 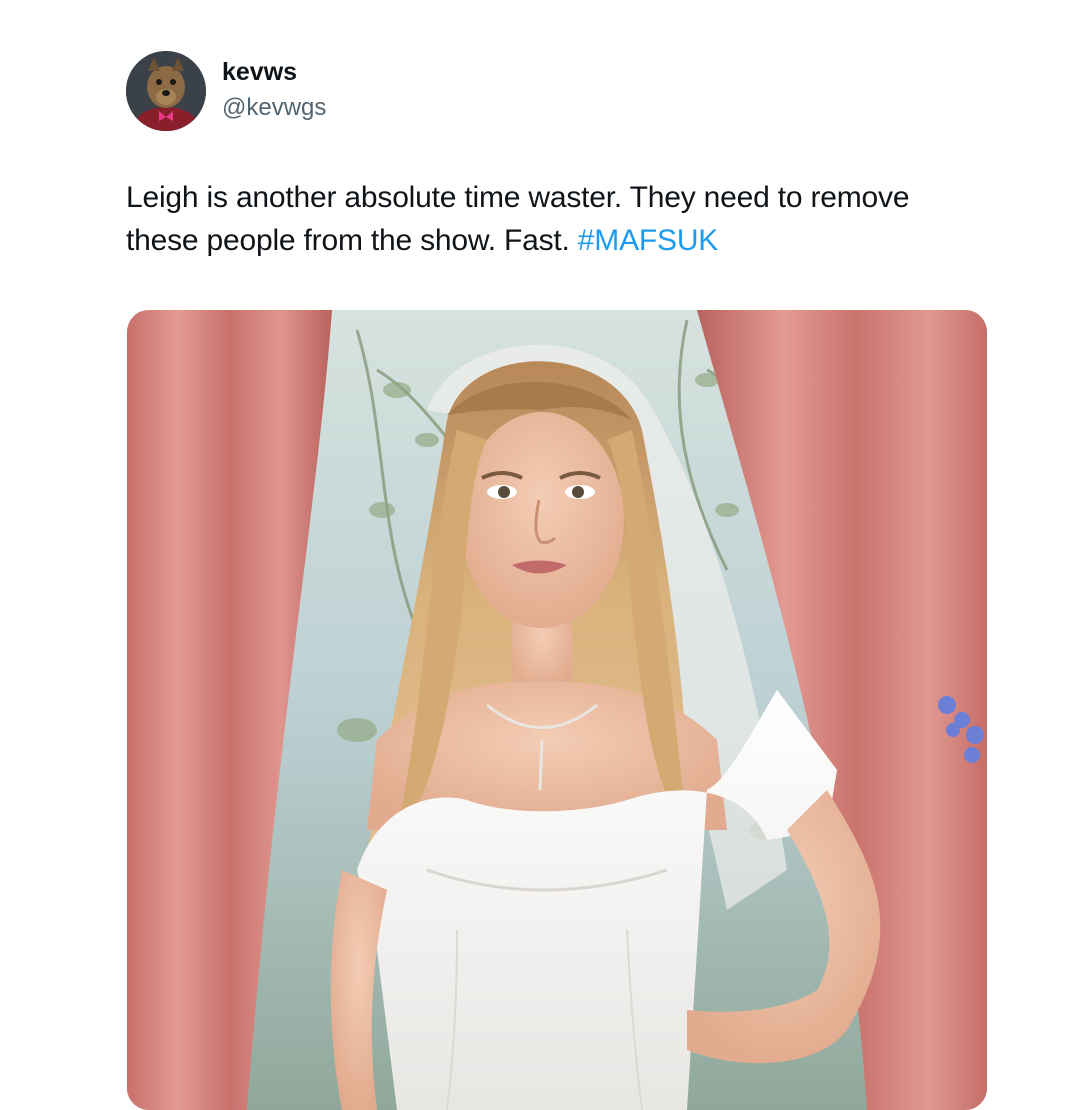 What do you see at coordinates (274, 108) in the screenshot?
I see `author-handle: @kevwgs` at bounding box center [274, 108].